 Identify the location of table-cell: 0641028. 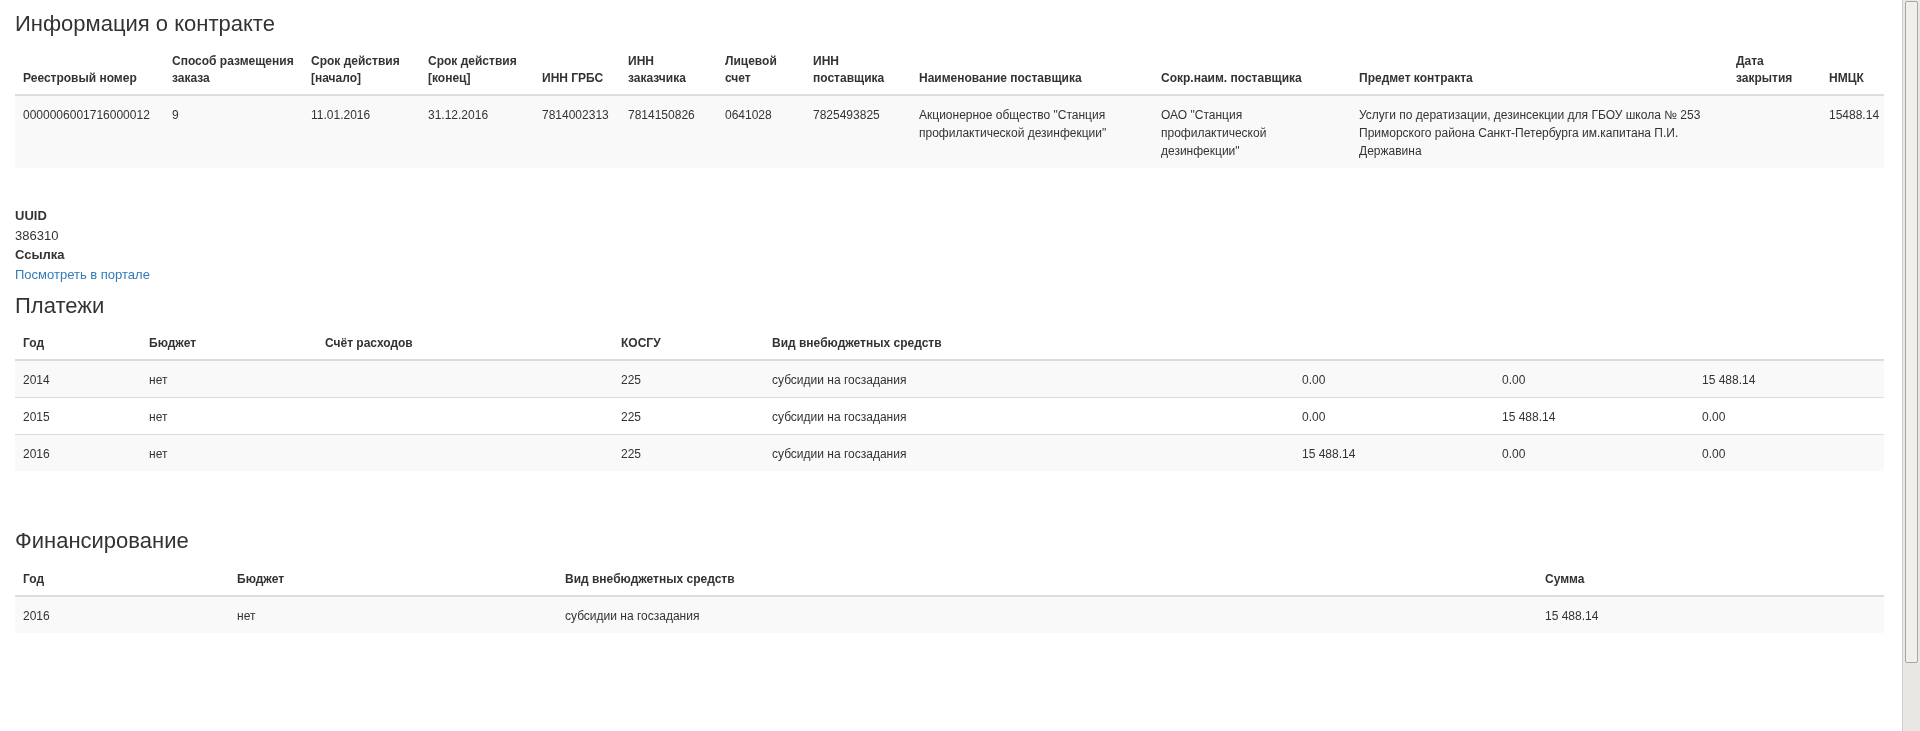
(761, 132).